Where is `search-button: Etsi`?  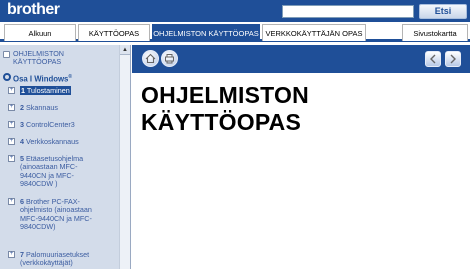
search-button: Etsi is located at coordinates (443, 11).